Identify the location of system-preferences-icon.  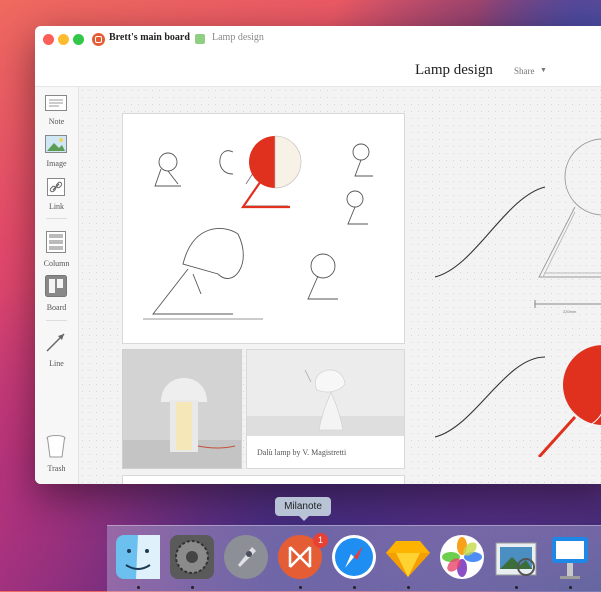
(192, 557).